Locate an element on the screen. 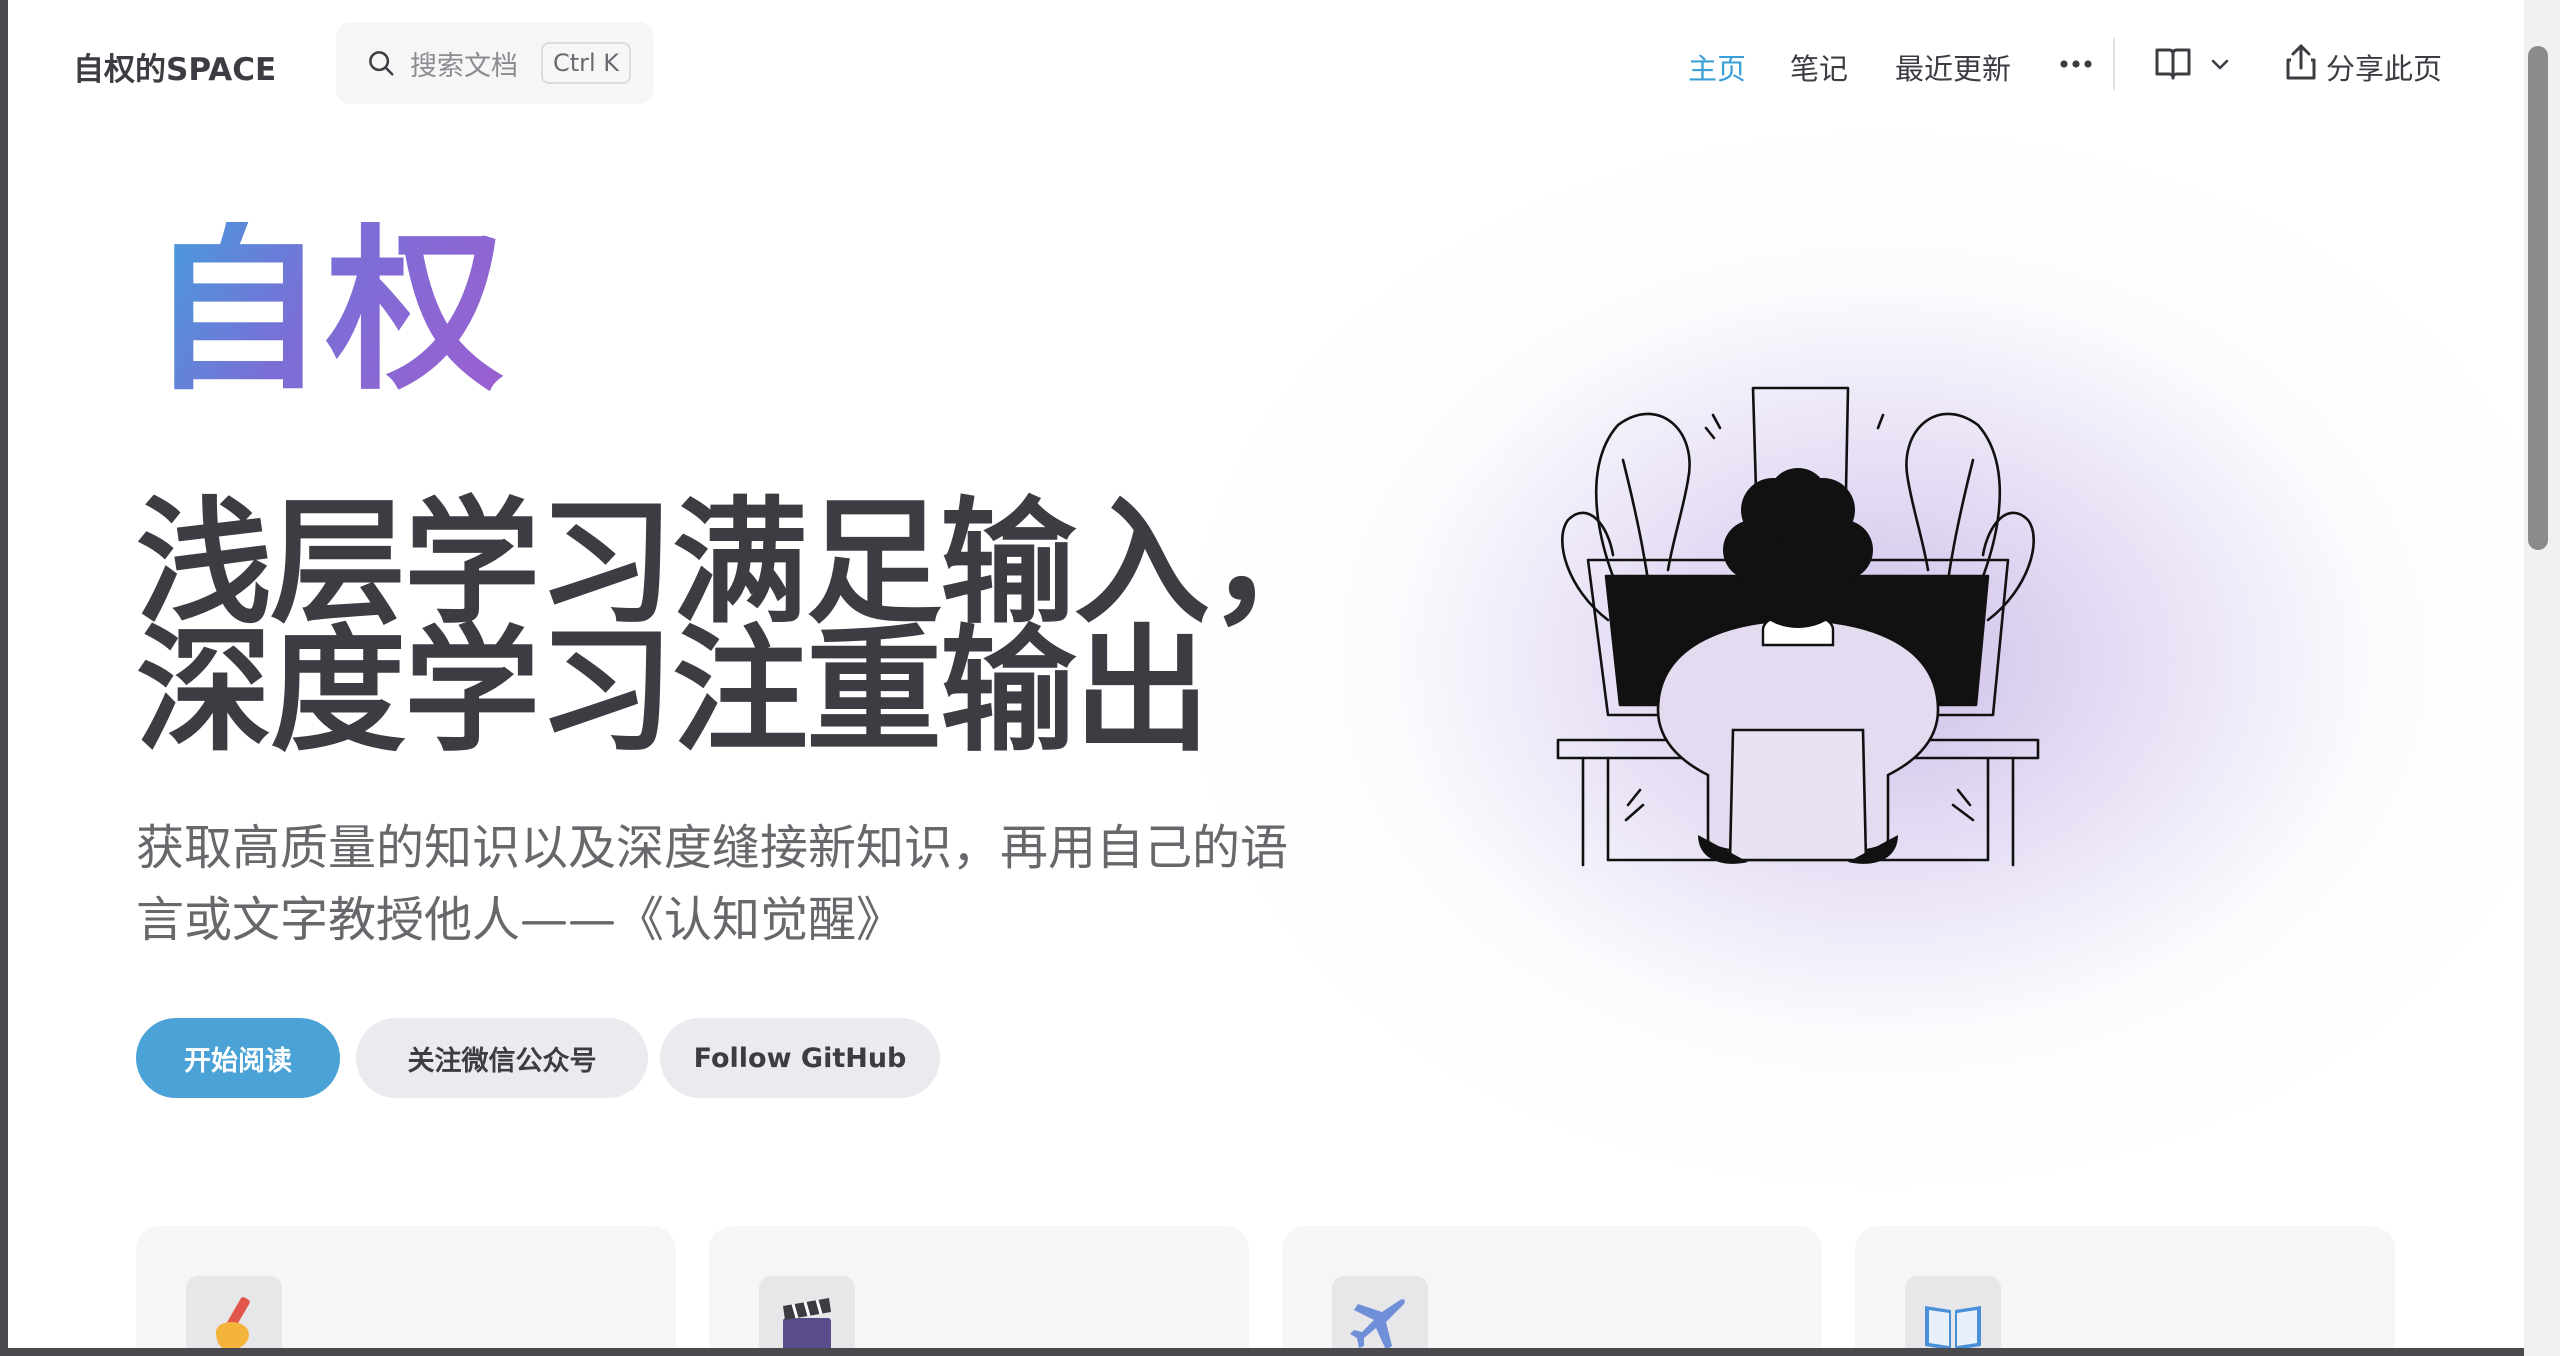 This screenshot has height=1356, width=2560. nav-link-recent: 最近更新 is located at coordinates (1953, 67).